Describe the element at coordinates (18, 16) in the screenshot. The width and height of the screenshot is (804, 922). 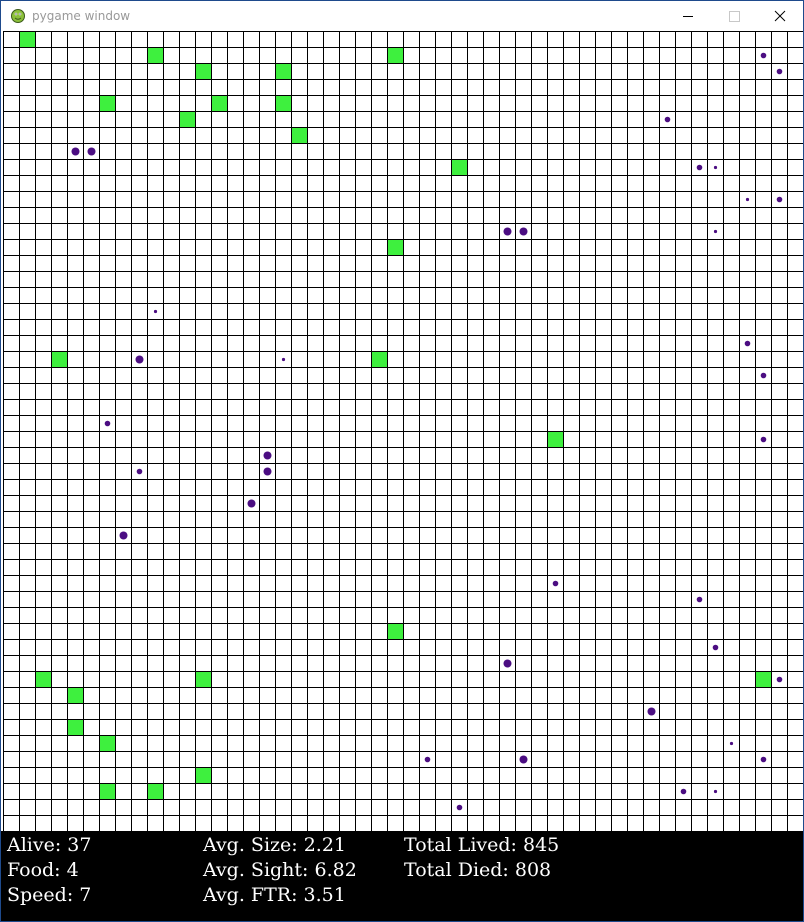
I see `snake-icon` at that location.